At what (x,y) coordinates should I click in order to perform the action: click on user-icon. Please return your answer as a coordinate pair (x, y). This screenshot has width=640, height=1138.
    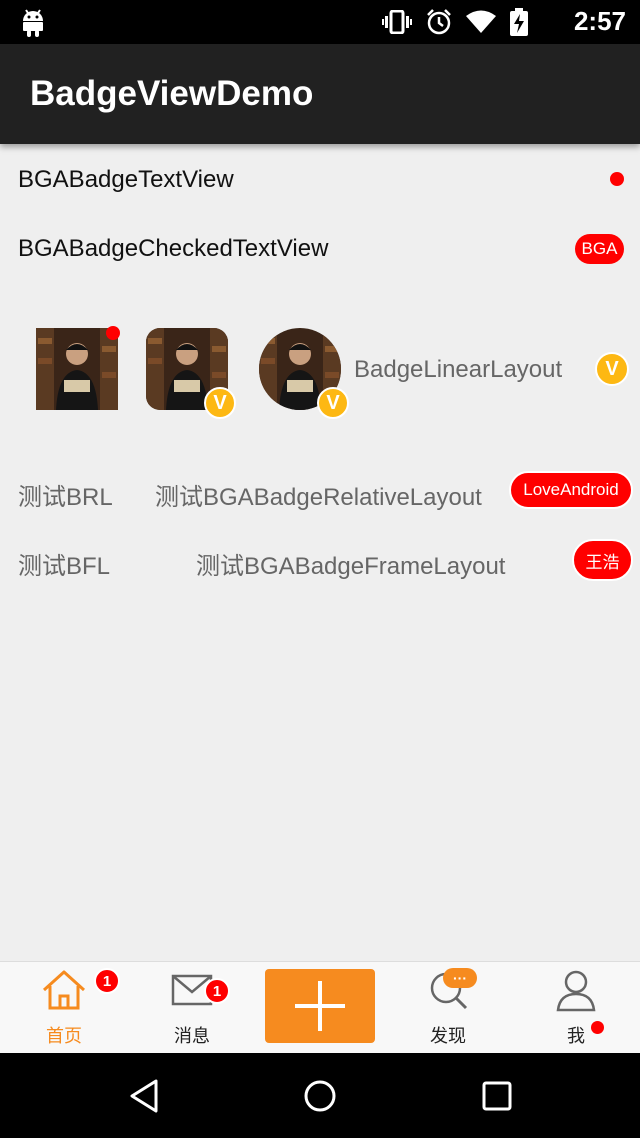
    Looking at the image, I should click on (576, 991).